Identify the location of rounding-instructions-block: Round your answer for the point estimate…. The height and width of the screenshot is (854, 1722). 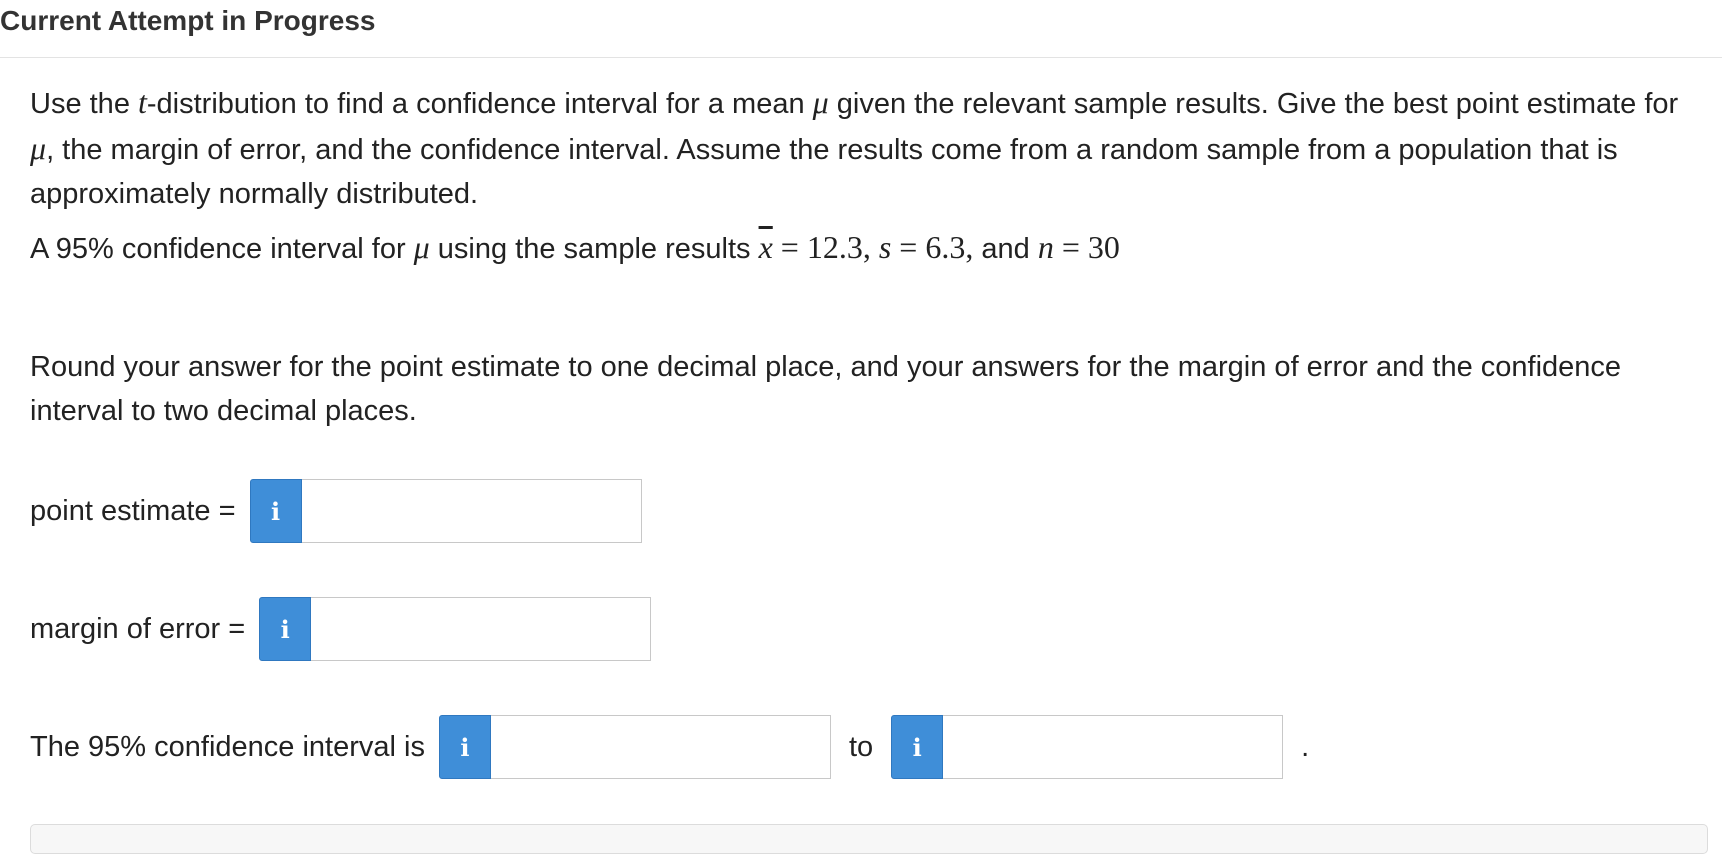
(860, 389).